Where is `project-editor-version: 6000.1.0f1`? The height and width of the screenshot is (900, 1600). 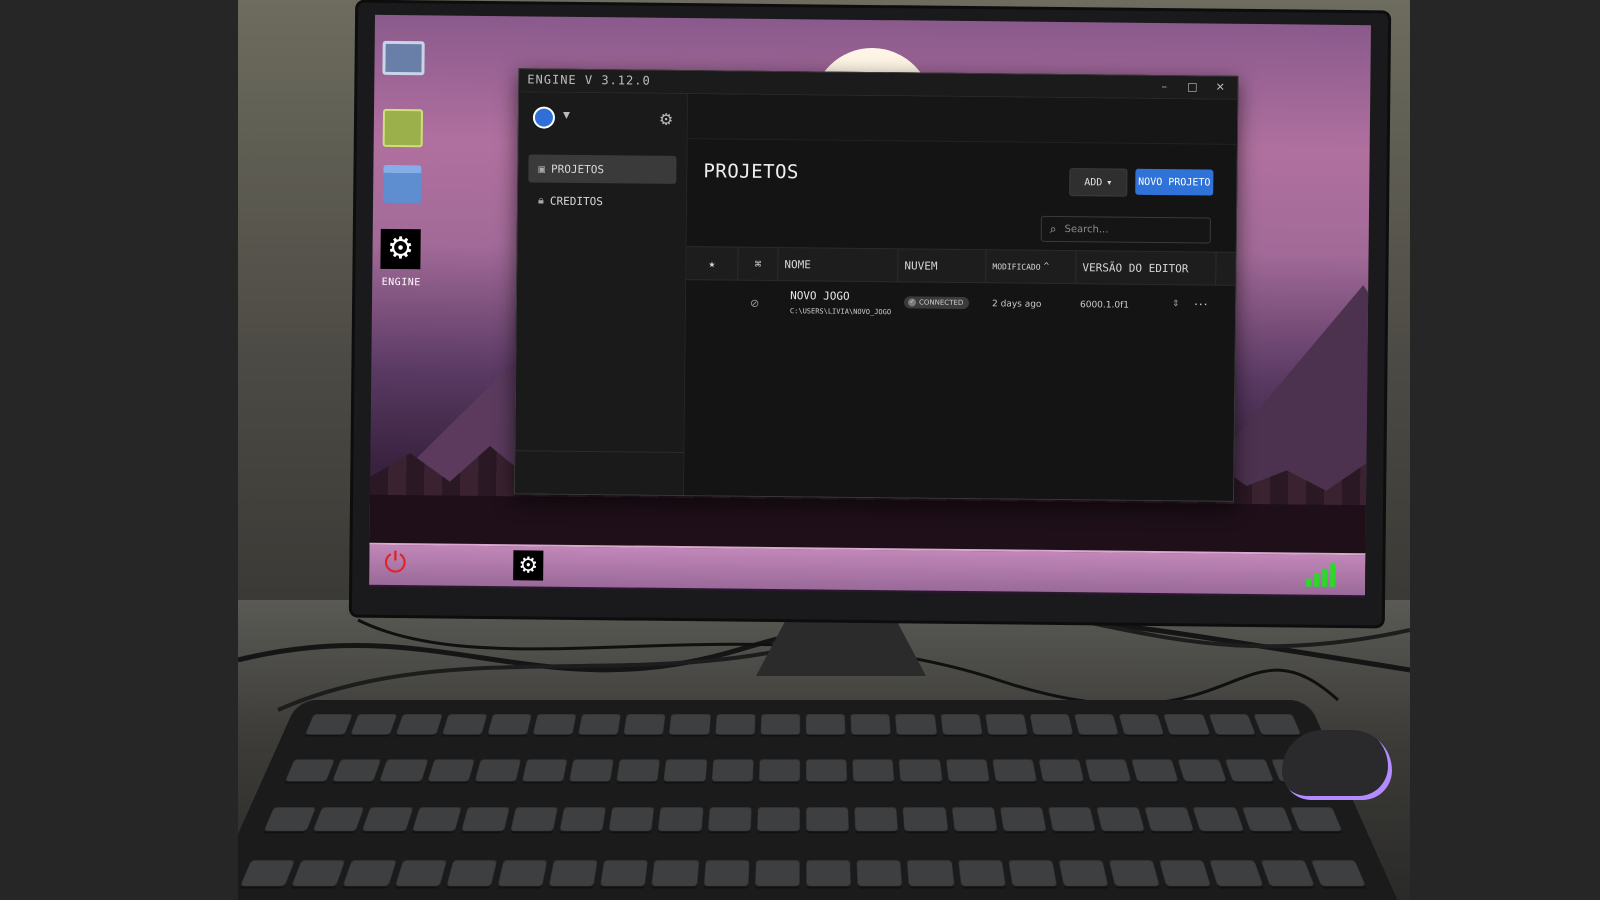 project-editor-version: 6000.1.0f1 is located at coordinates (1104, 305).